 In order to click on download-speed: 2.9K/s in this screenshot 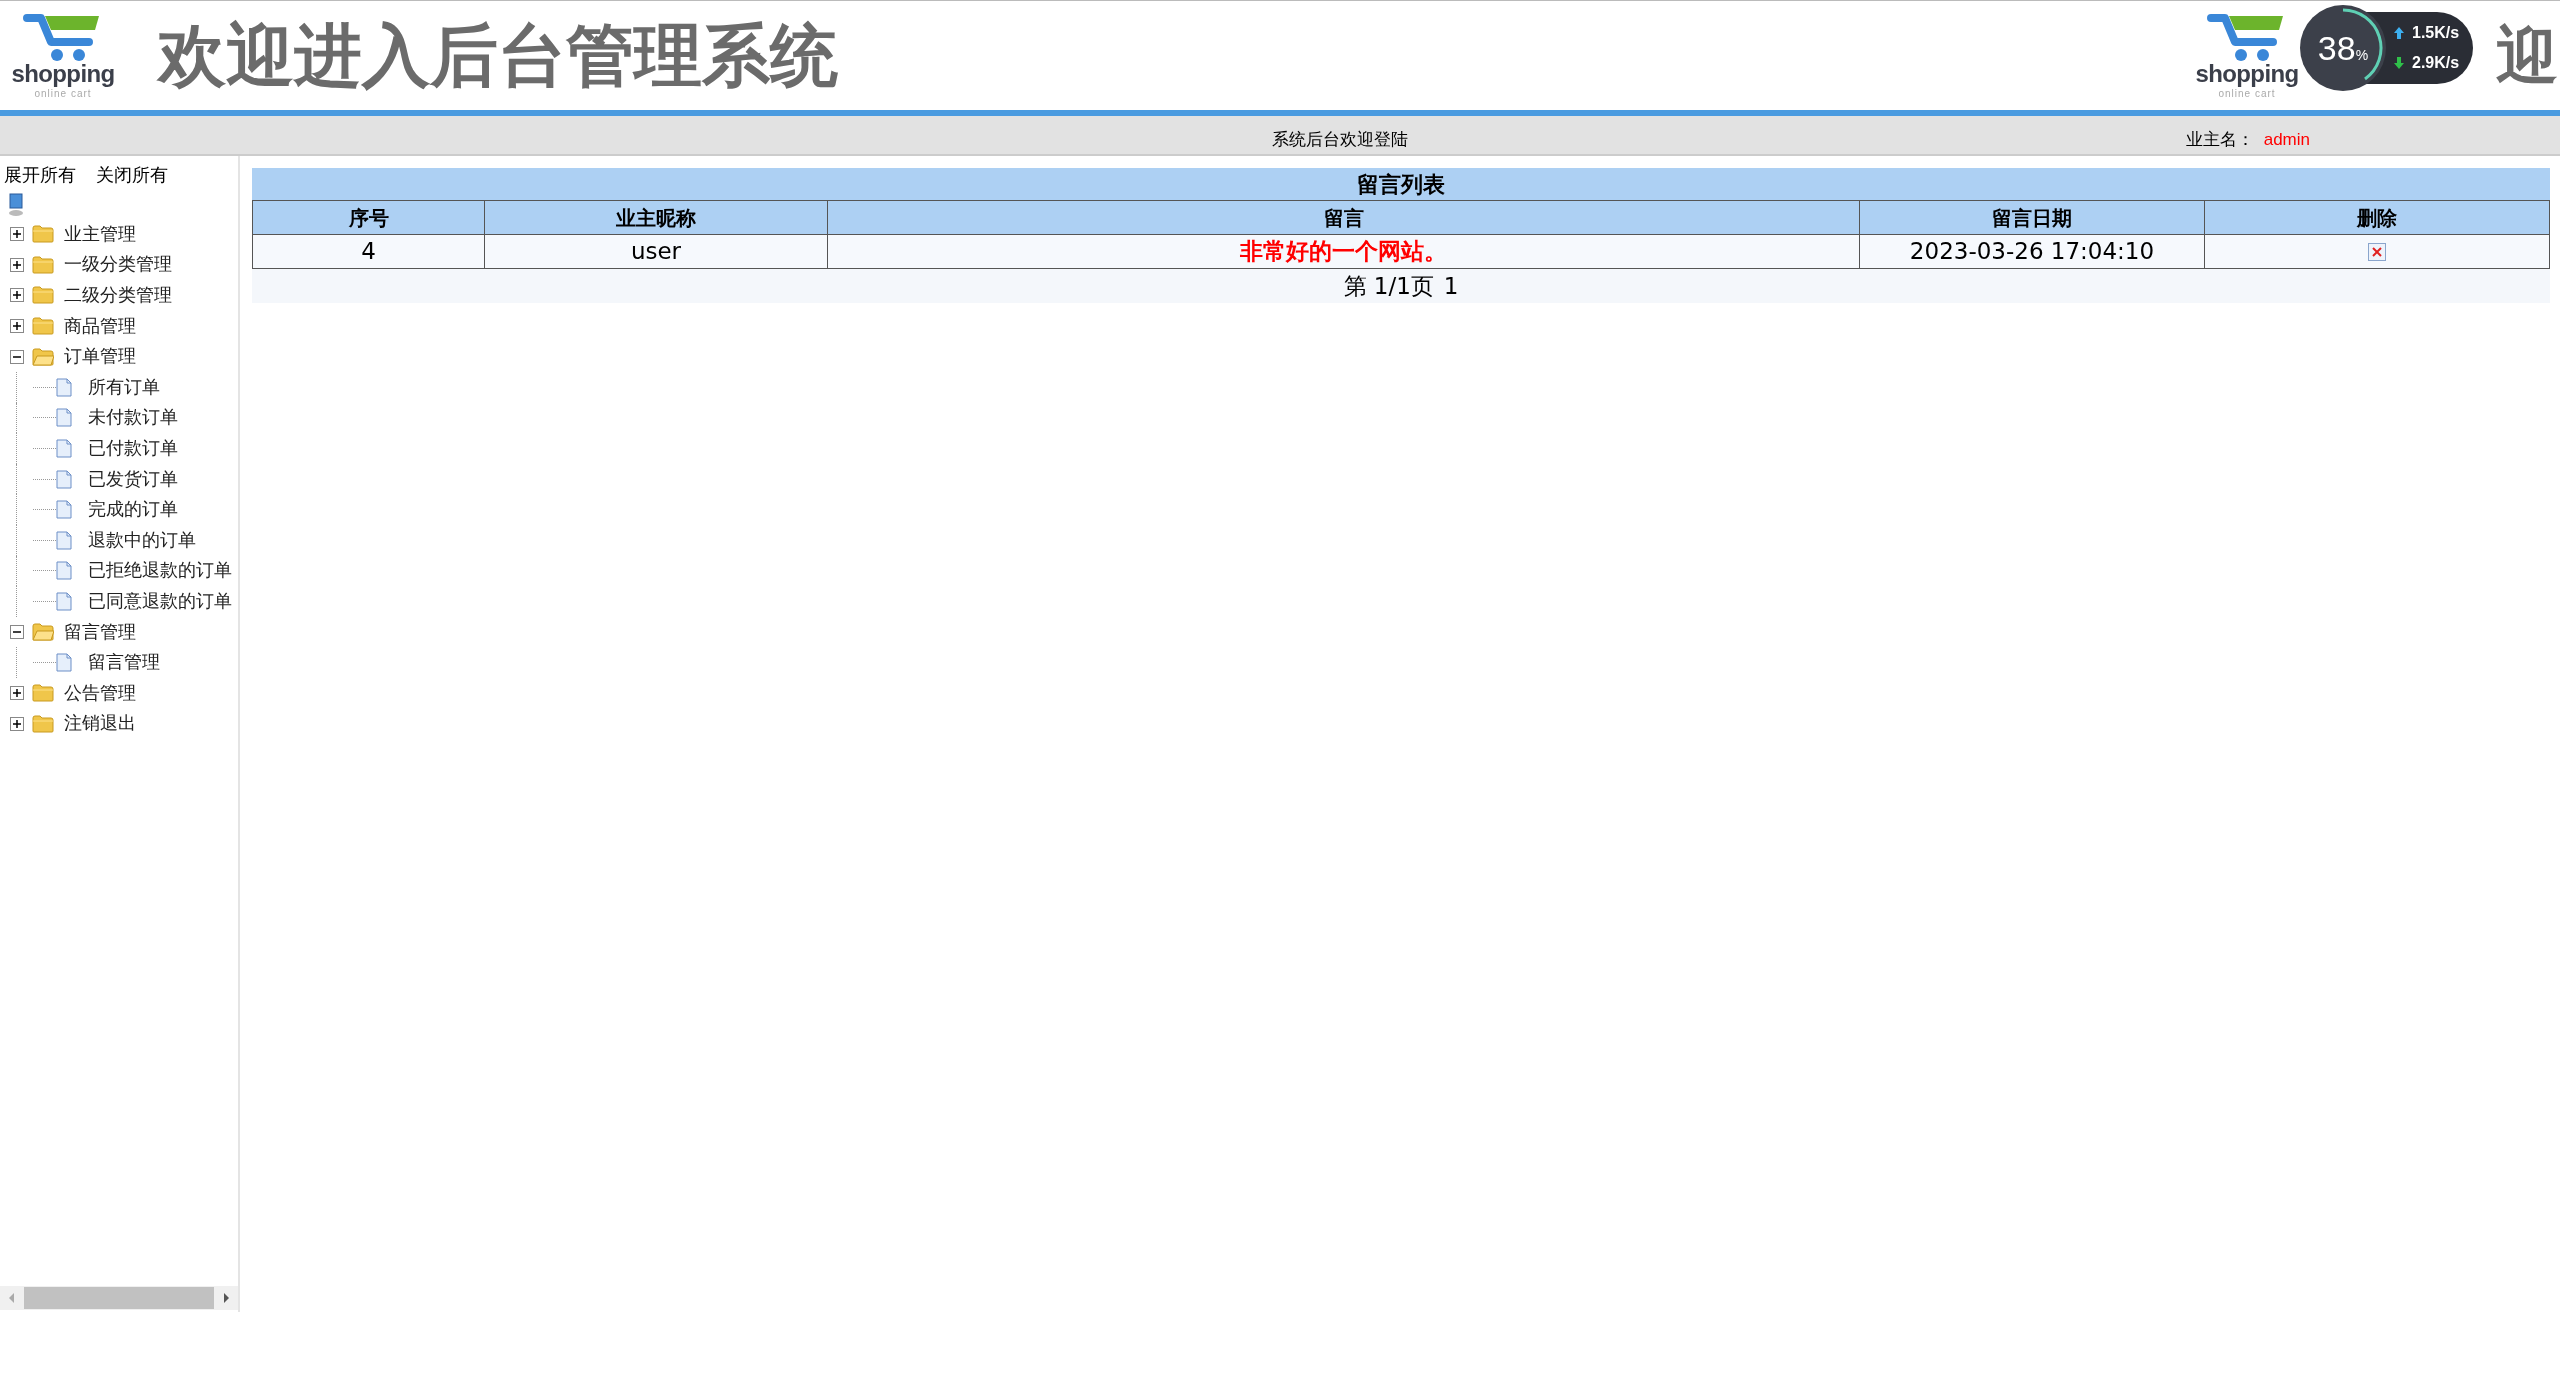, I will do `click(2436, 63)`.